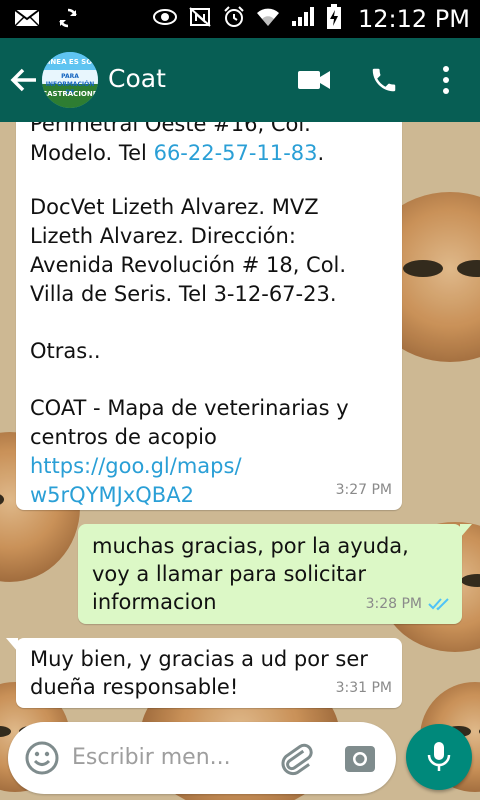 This screenshot has height=800, width=480. I want to click on video-call-button, so click(314, 80).